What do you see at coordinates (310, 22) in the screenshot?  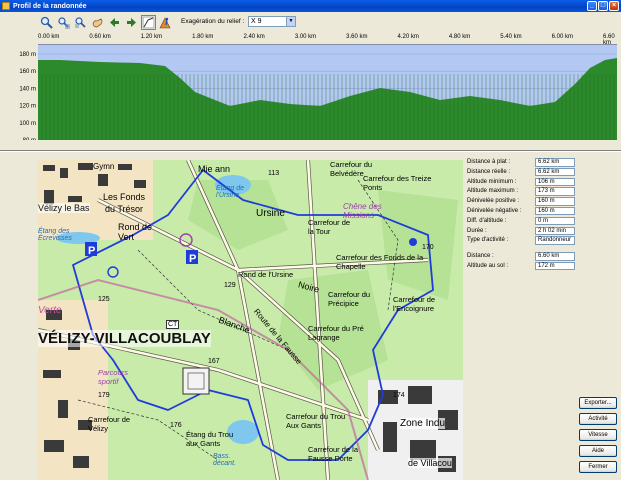 I see `toolbar` at bounding box center [310, 22].